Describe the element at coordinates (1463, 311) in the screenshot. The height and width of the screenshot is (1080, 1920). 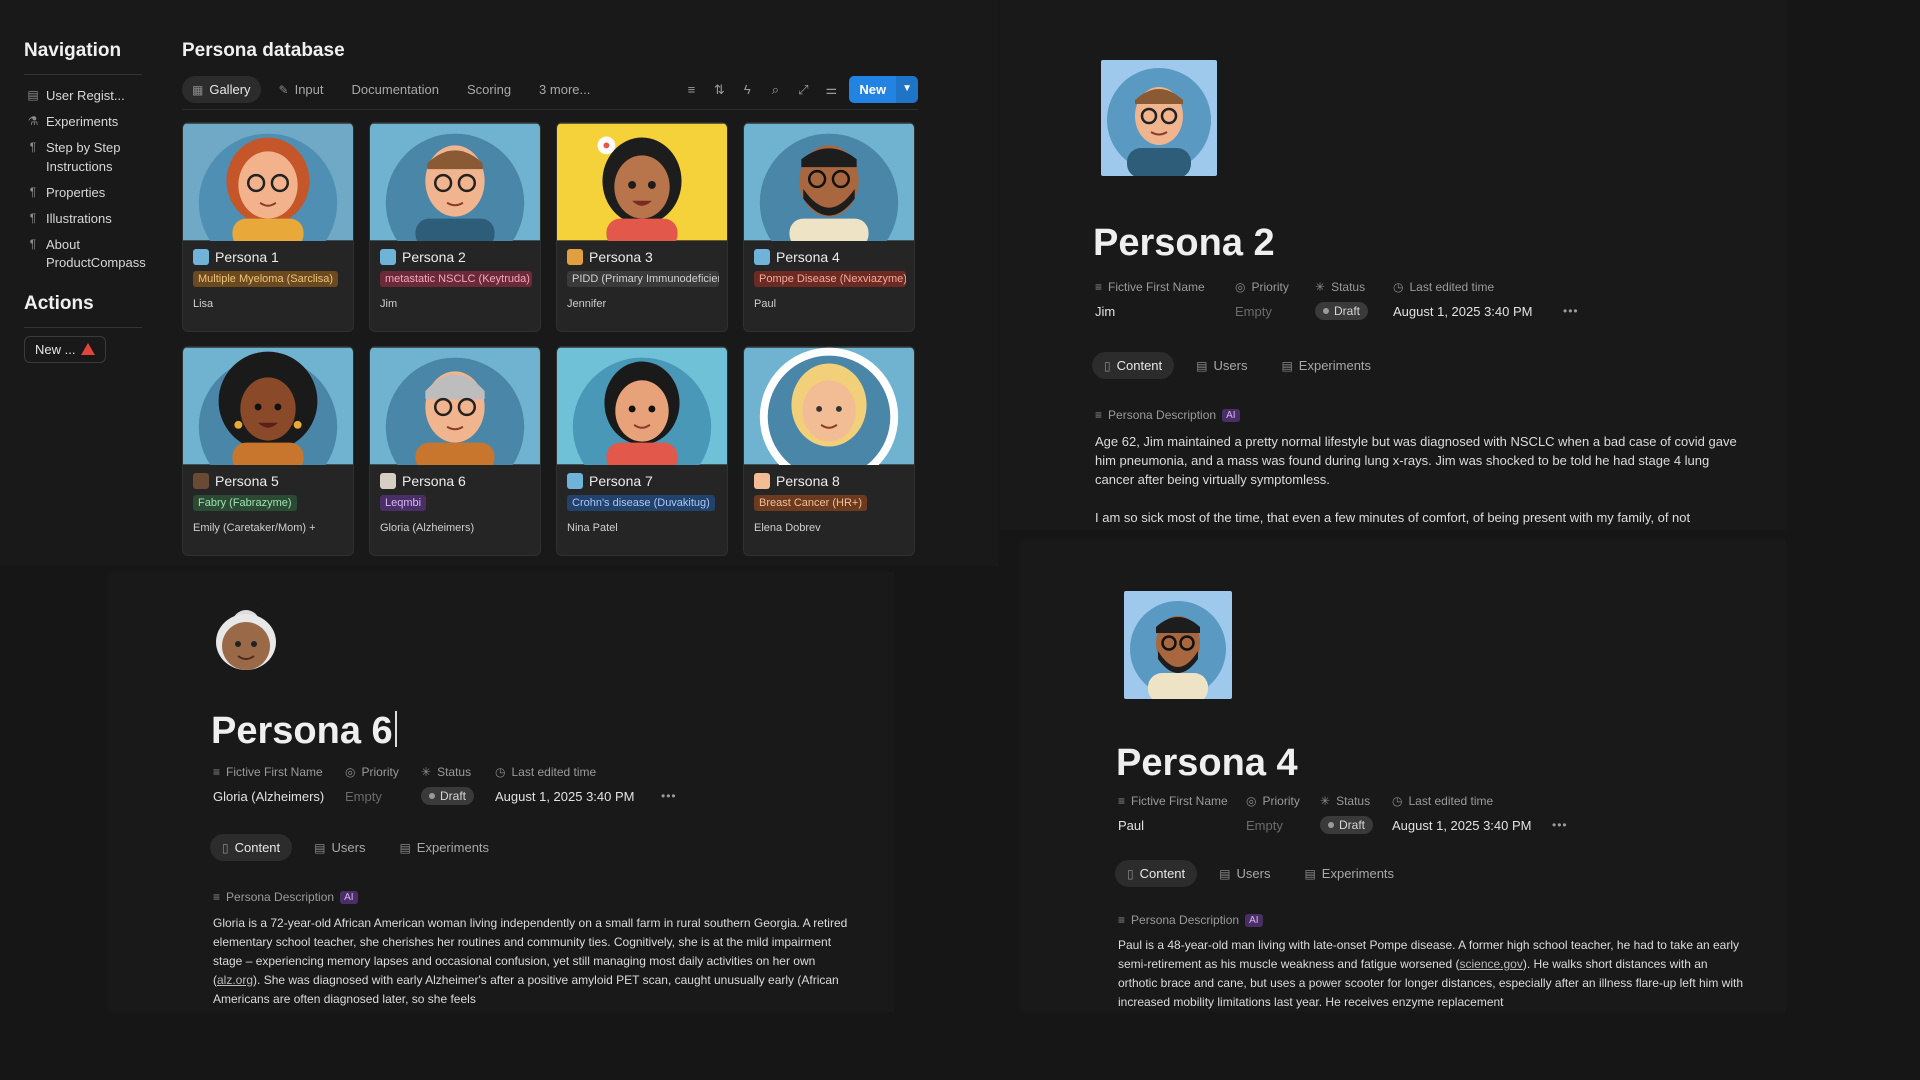
I see `last-edited-value: August 1, 2025 3:40 PM` at that location.